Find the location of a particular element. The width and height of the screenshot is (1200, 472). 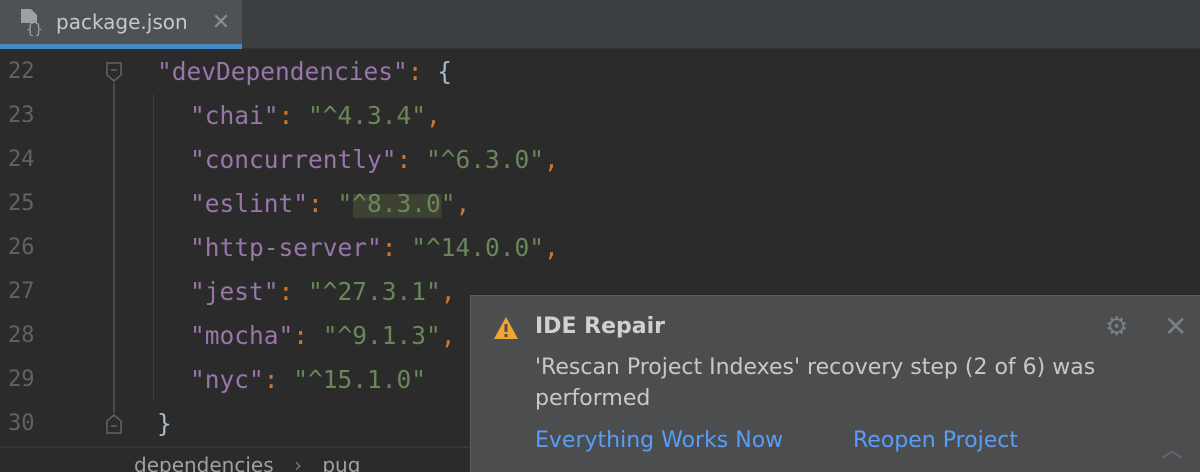

line-number: 26 is located at coordinates (21, 247).